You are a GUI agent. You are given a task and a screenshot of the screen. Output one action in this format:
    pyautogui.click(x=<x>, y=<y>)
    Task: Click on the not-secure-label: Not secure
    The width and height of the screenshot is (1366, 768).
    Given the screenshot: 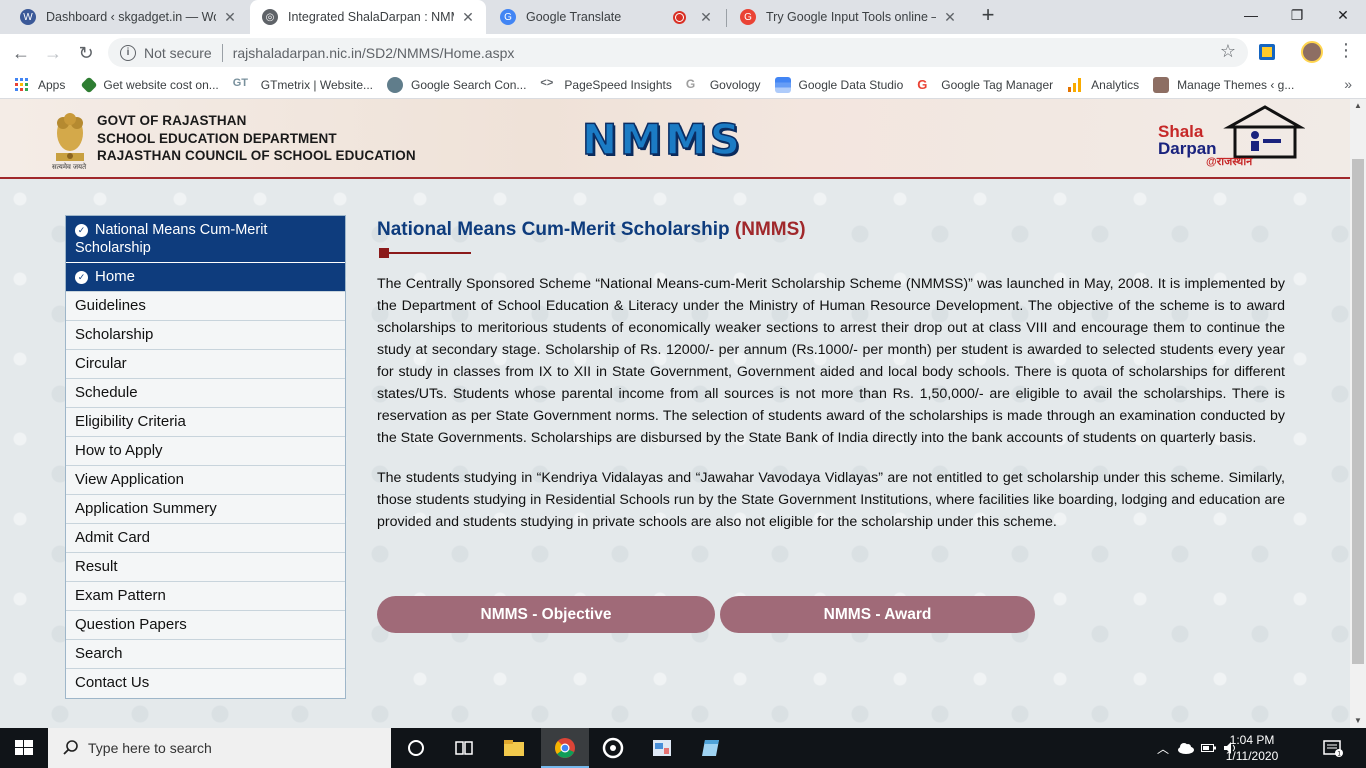 What is the action you would take?
    pyautogui.click(x=178, y=52)
    